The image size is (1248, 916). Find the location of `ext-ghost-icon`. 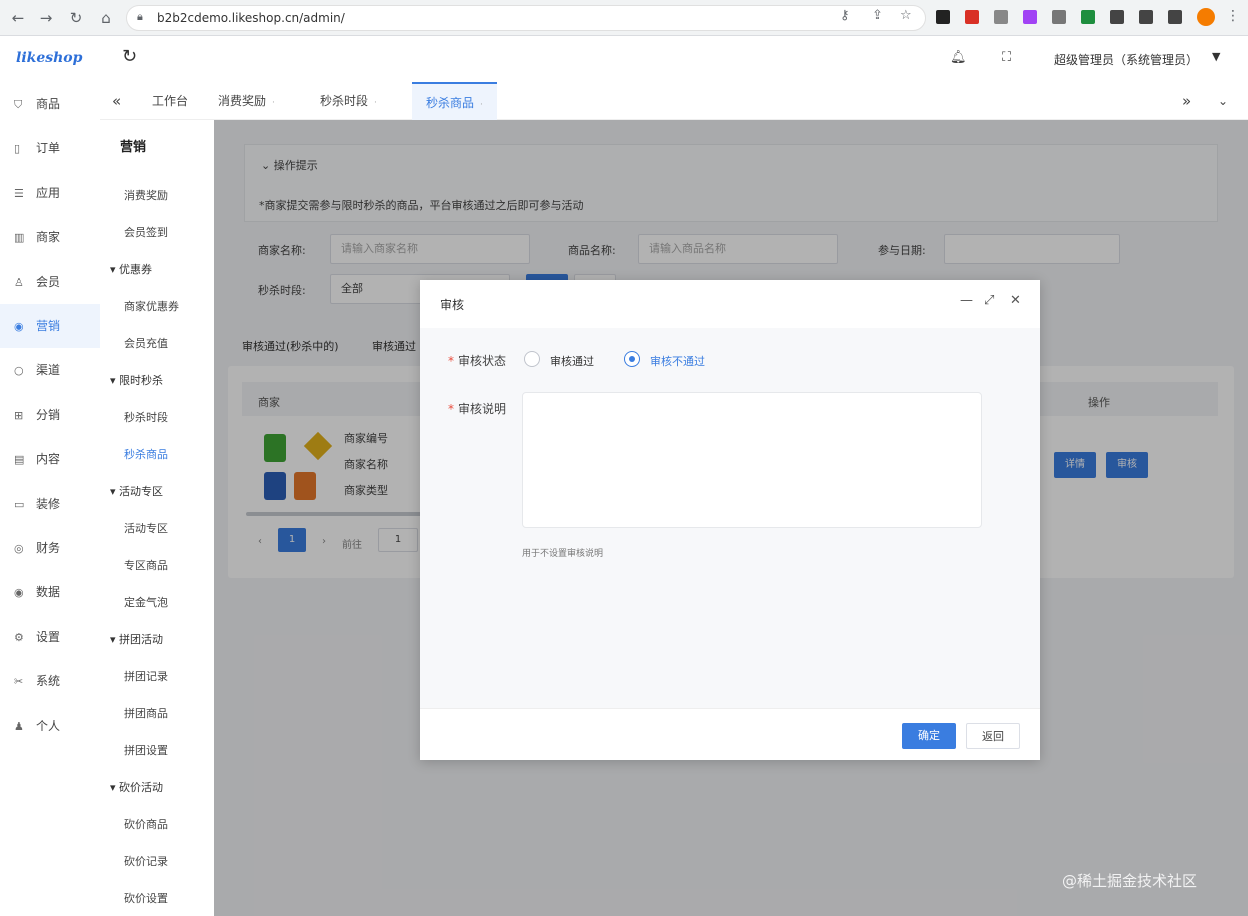

ext-ghost-icon is located at coordinates (1001, 17).